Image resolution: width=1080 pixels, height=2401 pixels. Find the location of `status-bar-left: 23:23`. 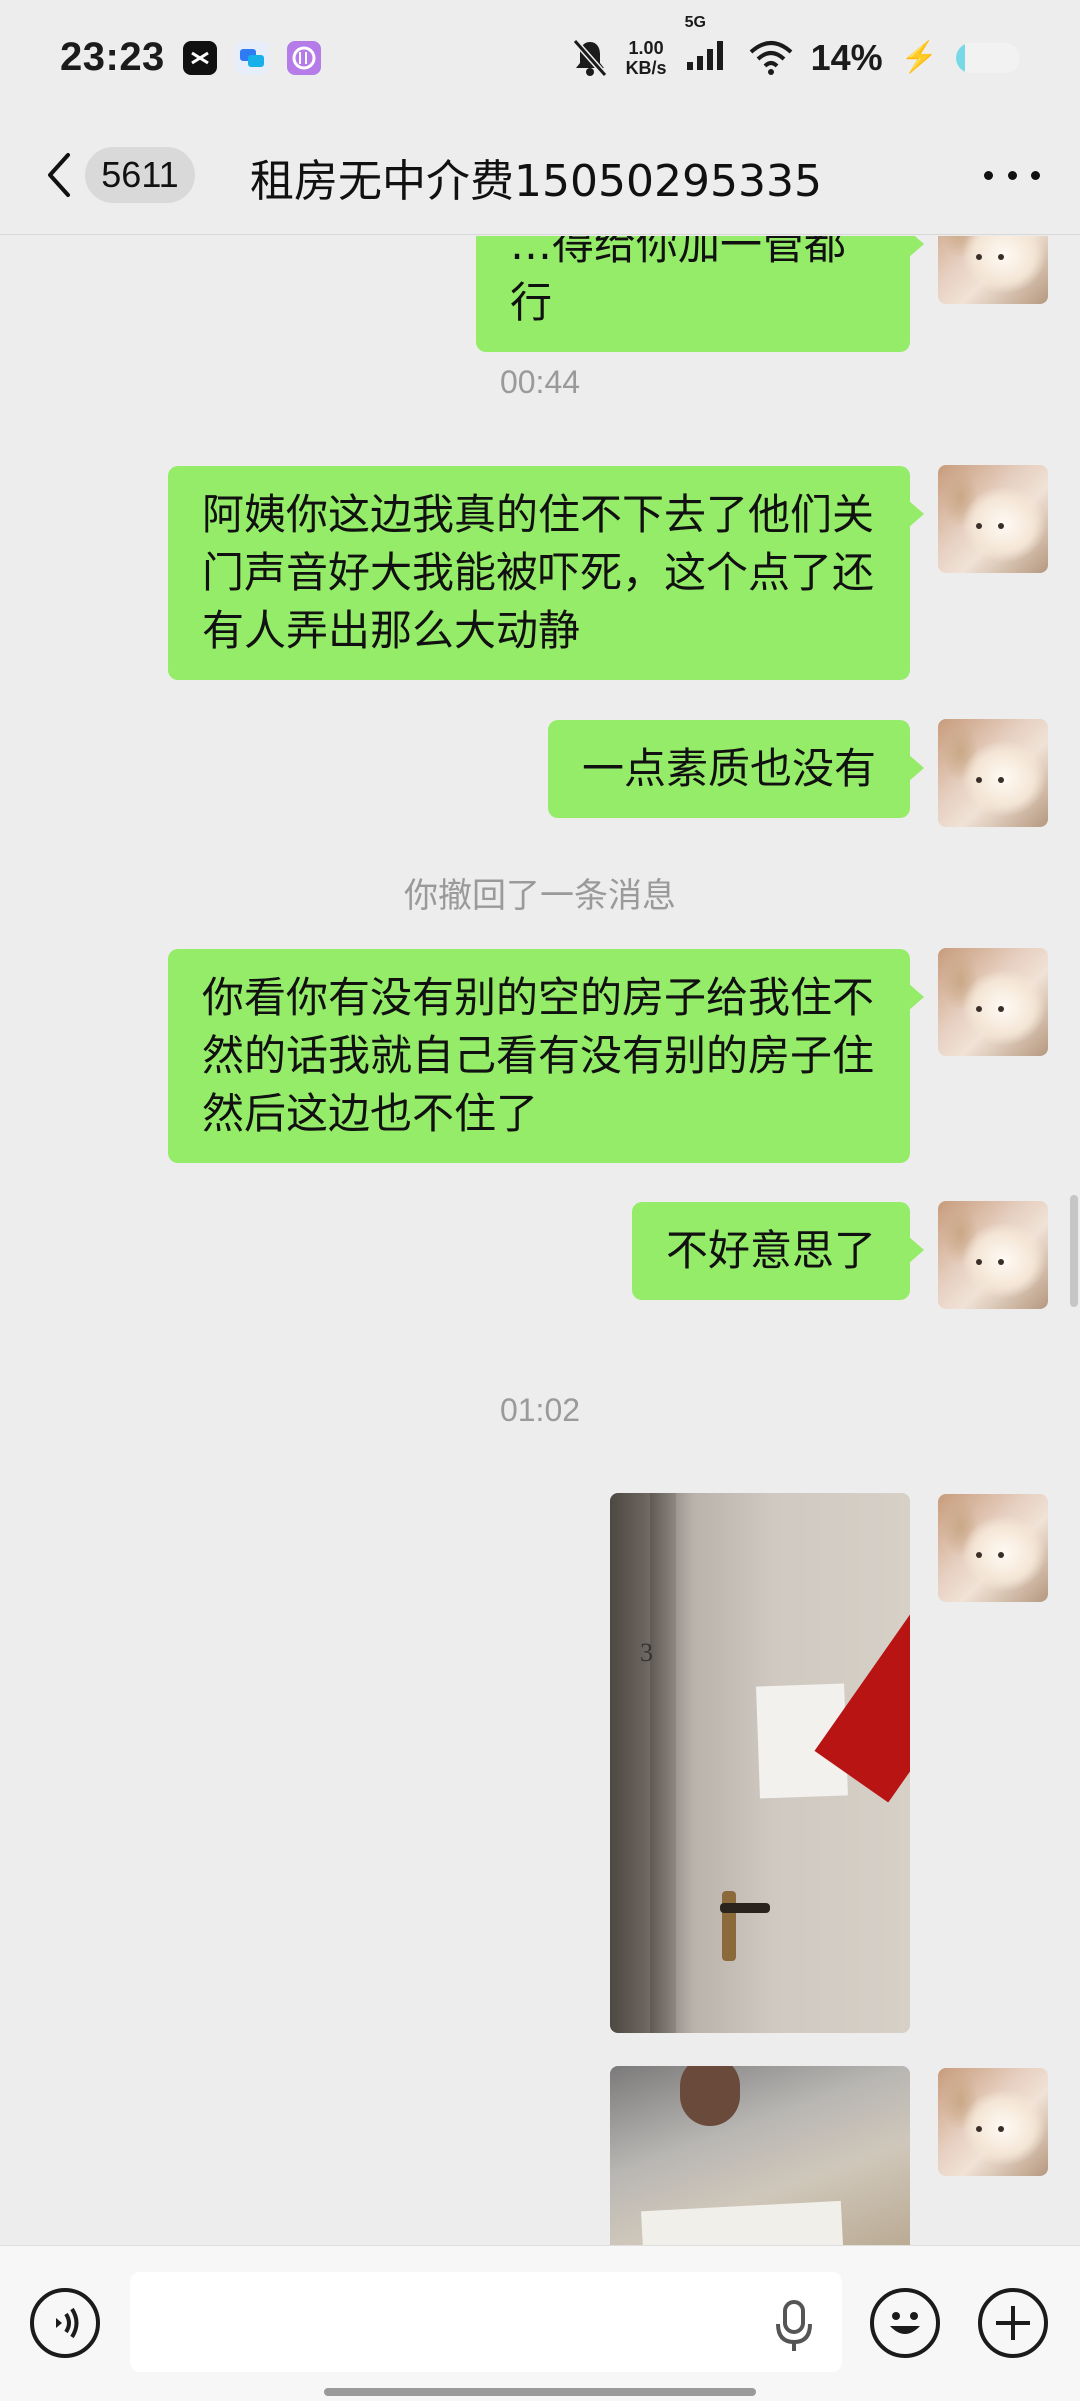

status-bar-left: 23:23 is located at coordinates (190, 57).